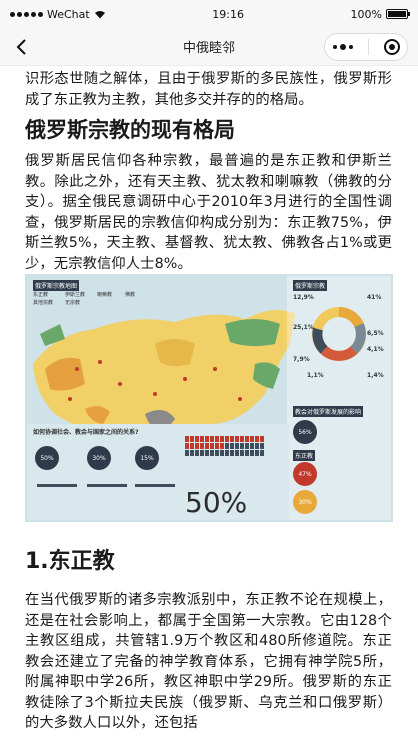 Image resolution: width=418 pixels, height=736 pixels. What do you see at coordinates (303, 297) in the screenshot?
I see `donut-pct-0: 12,9%` at bounding box center [303, 297].